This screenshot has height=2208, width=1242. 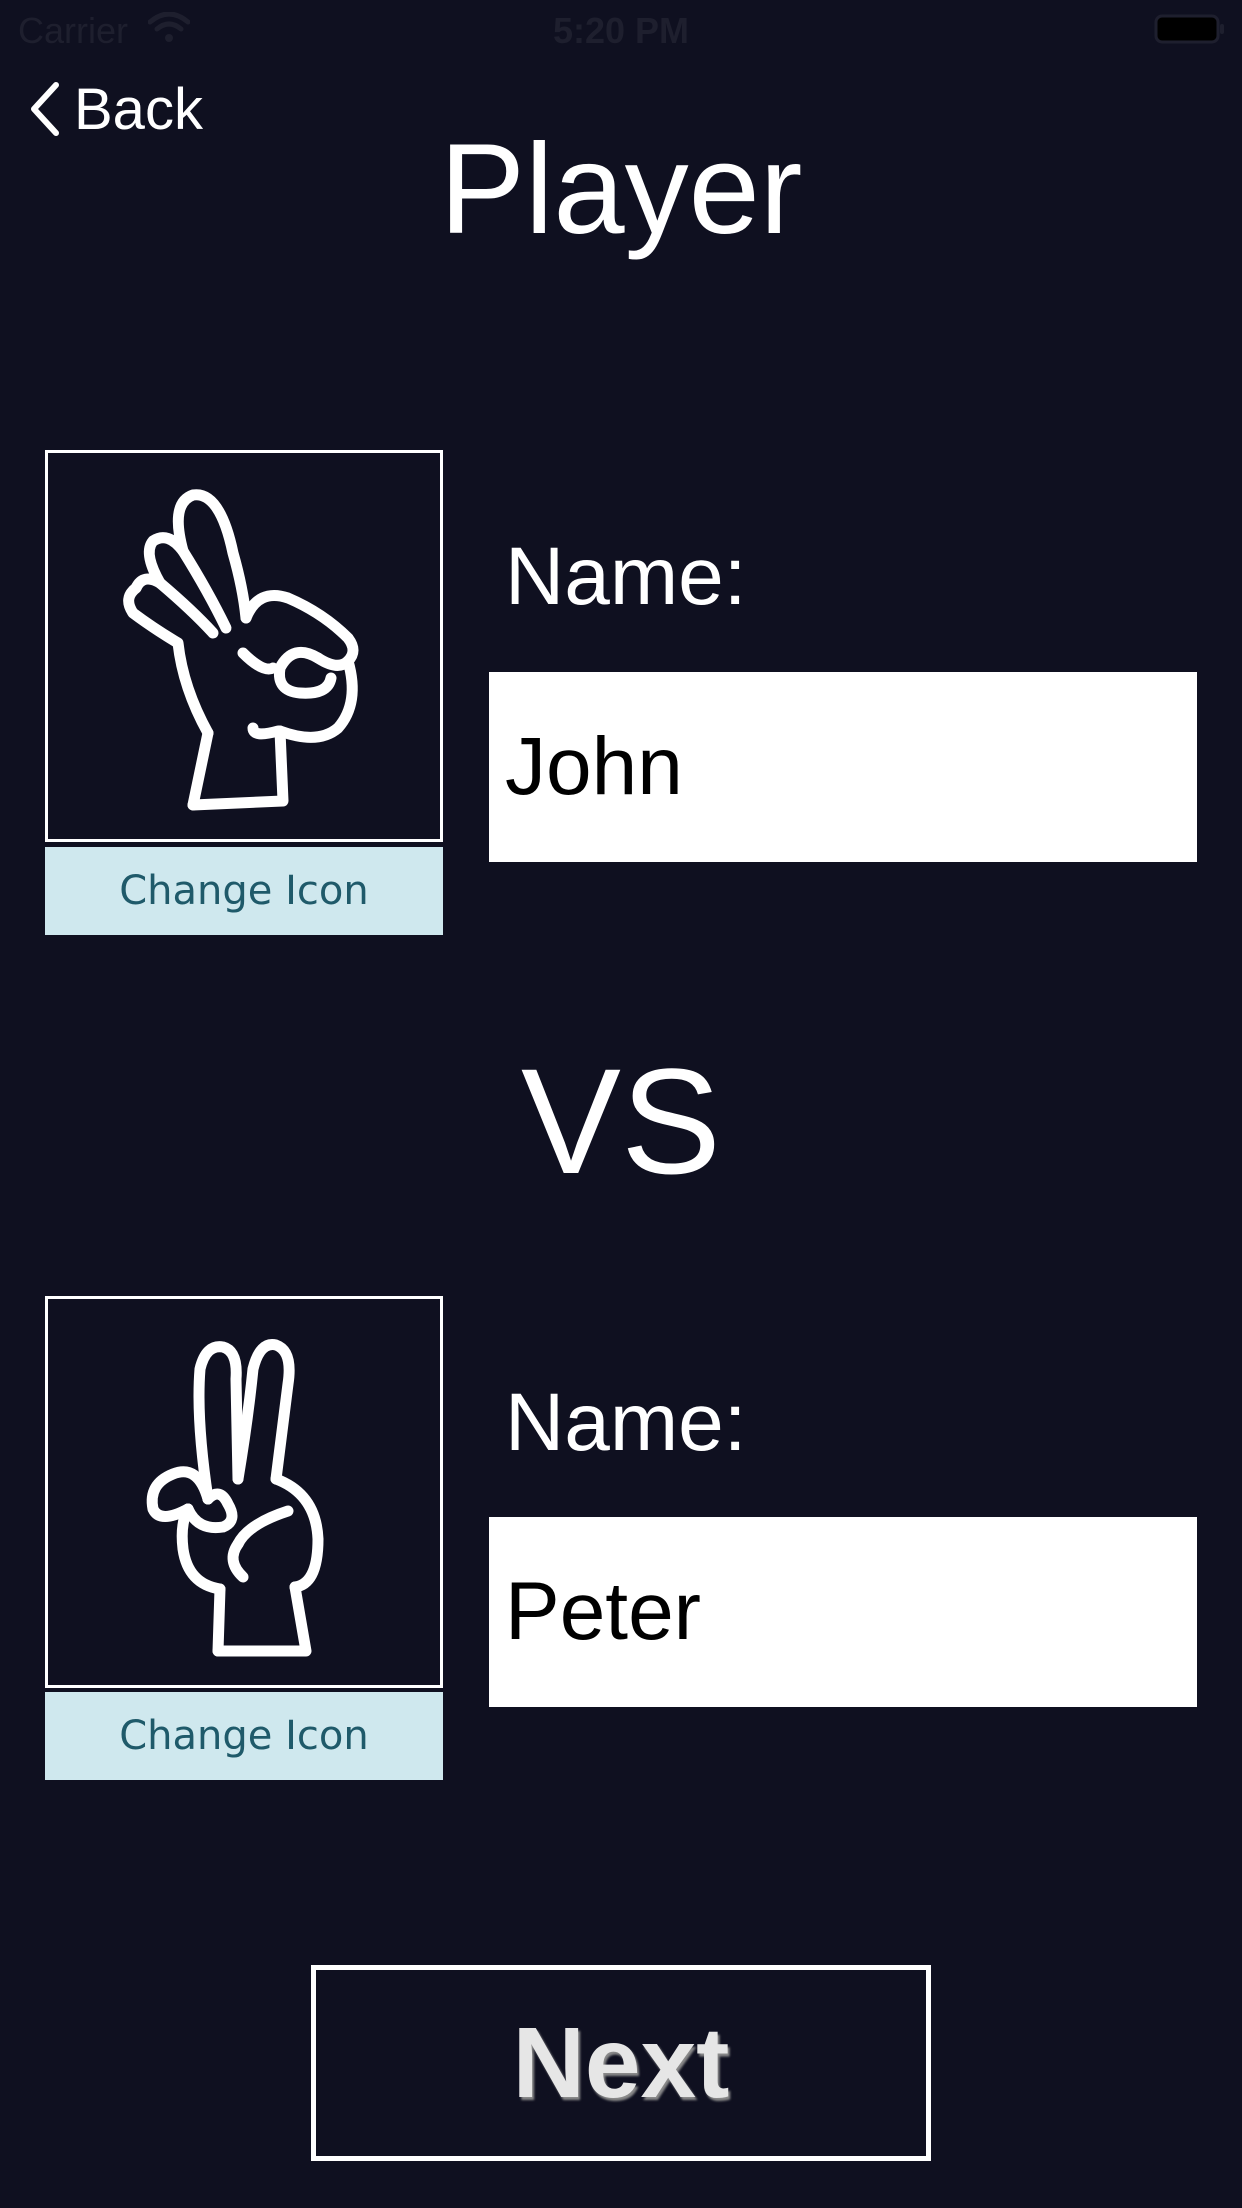 I want to click on player2-name-field, so click(x=843, y=1612).